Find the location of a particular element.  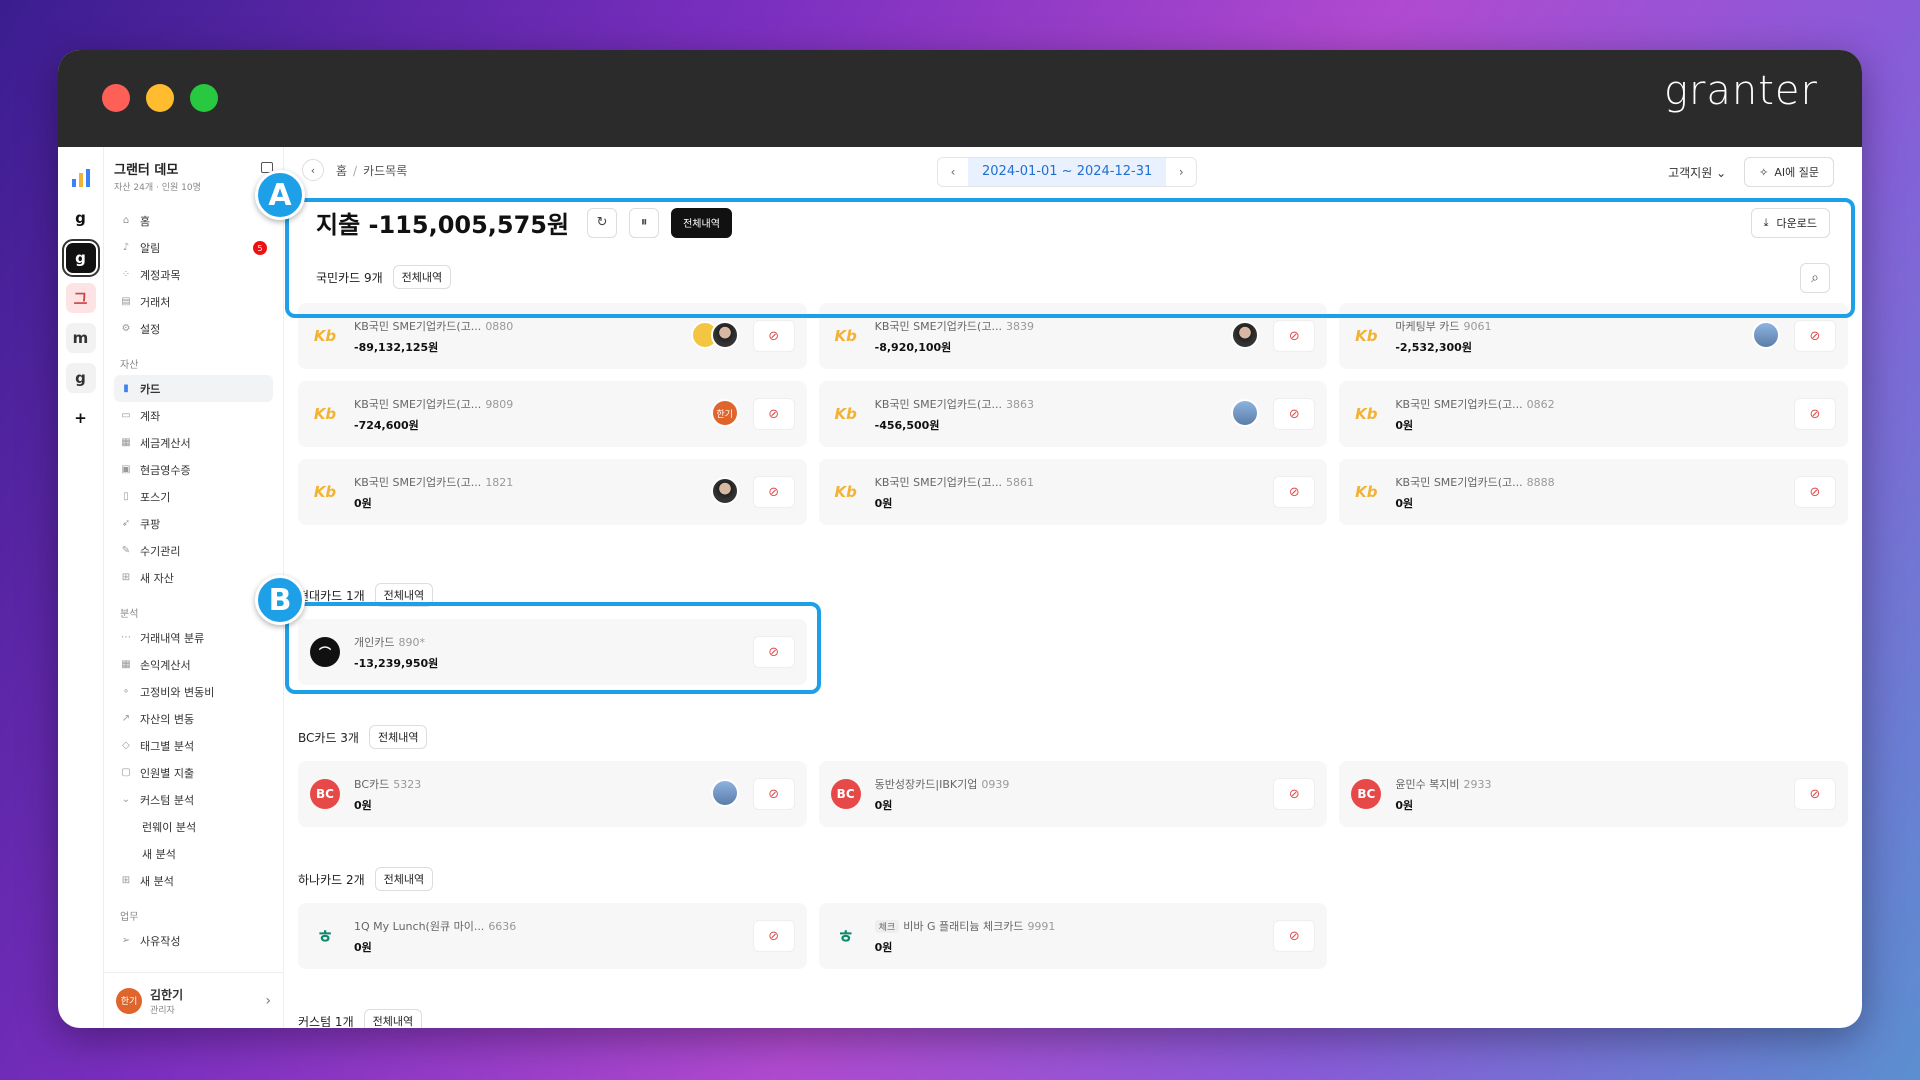

sidebar-item-bank-accounts: ▭ 계좌 is located at coordinates (193, 415).